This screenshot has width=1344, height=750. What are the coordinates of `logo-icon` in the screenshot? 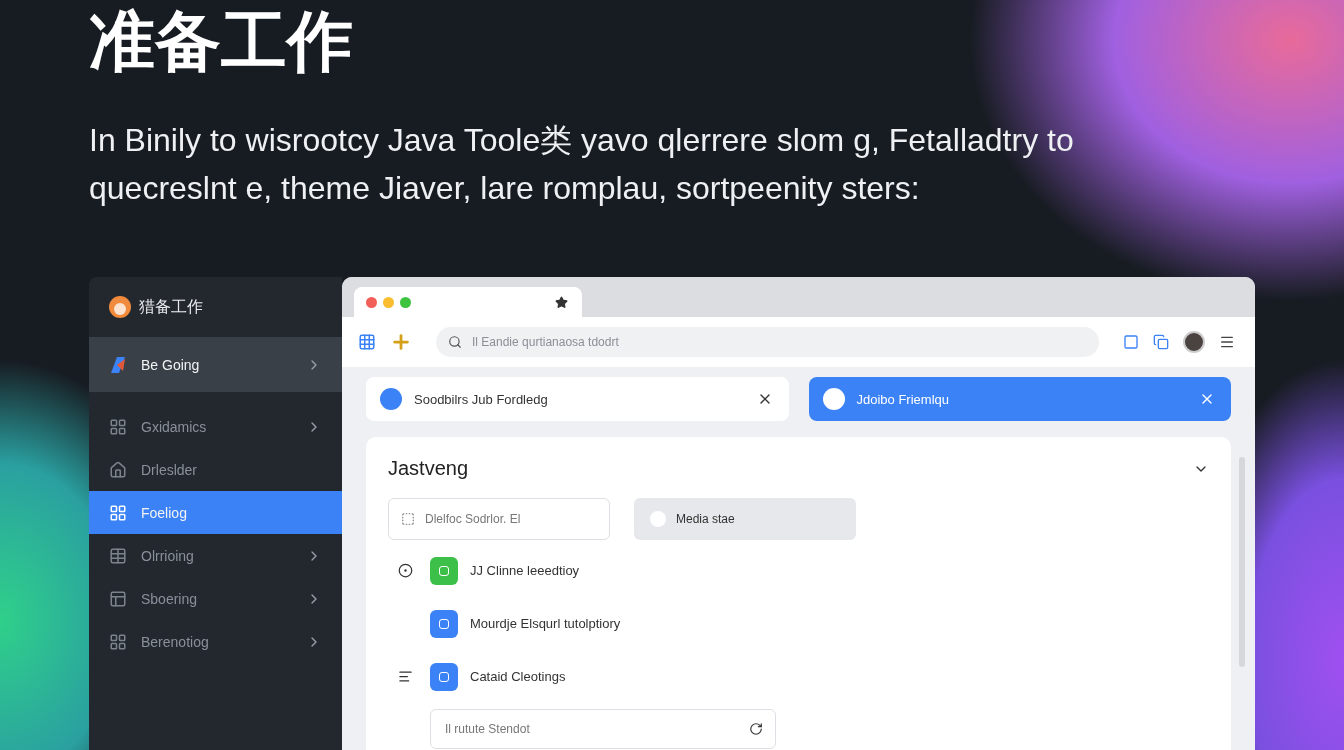 It's located at (118, 364).